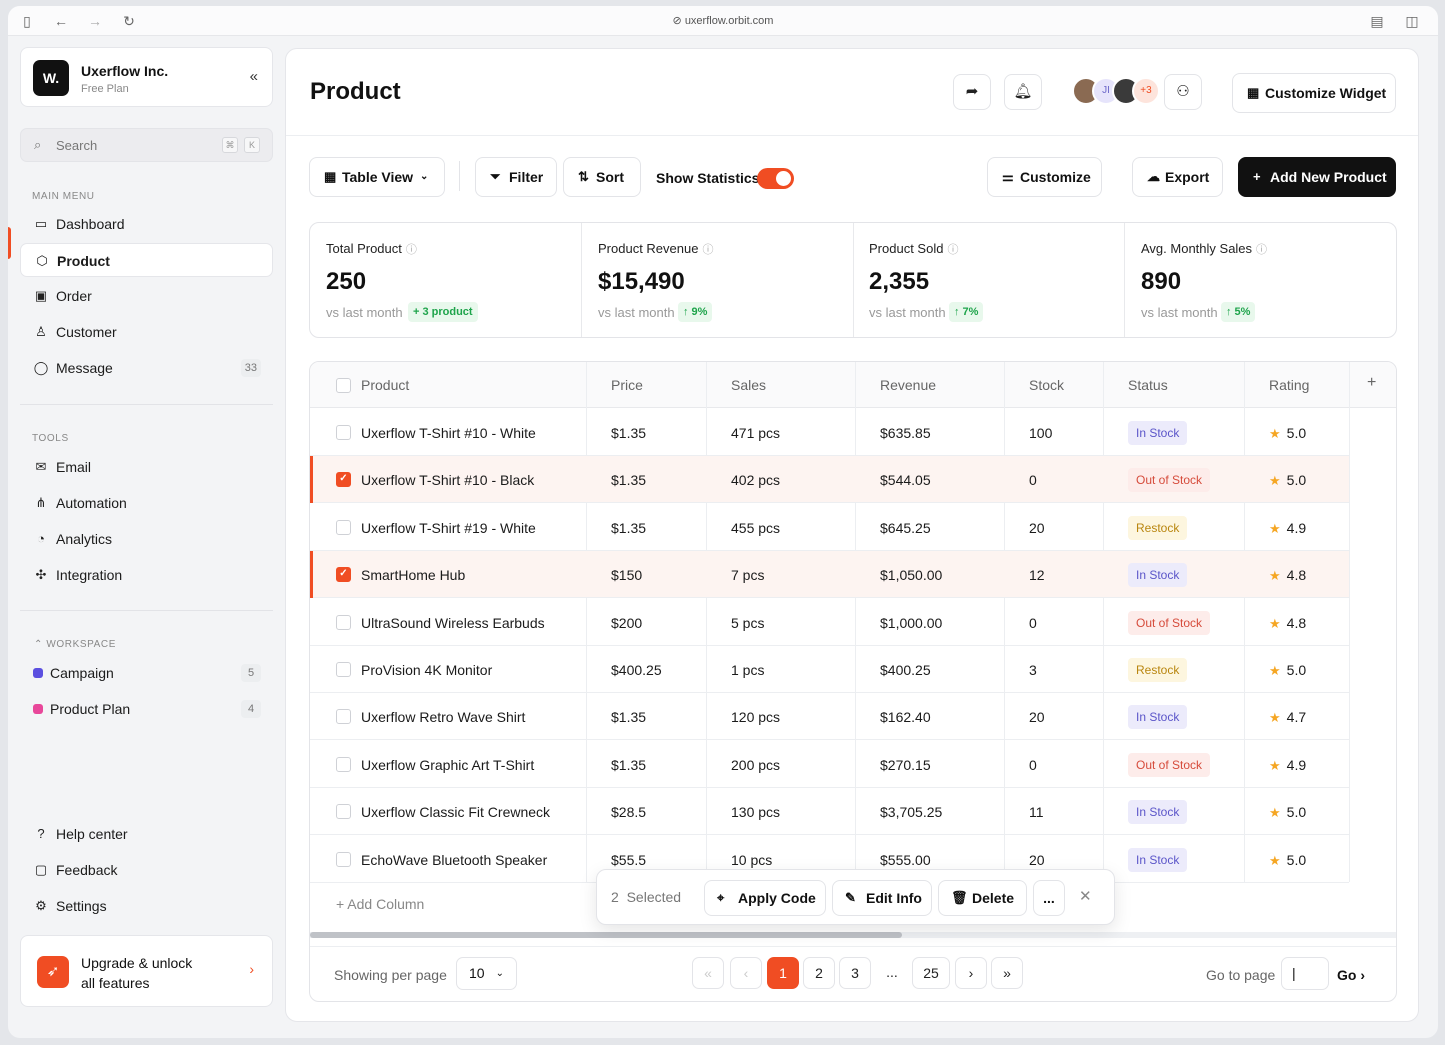 The width and height of the screenshot is (1445, 1045). I want to click on customize-button: ⚌ Customize, so click(1044, 177).